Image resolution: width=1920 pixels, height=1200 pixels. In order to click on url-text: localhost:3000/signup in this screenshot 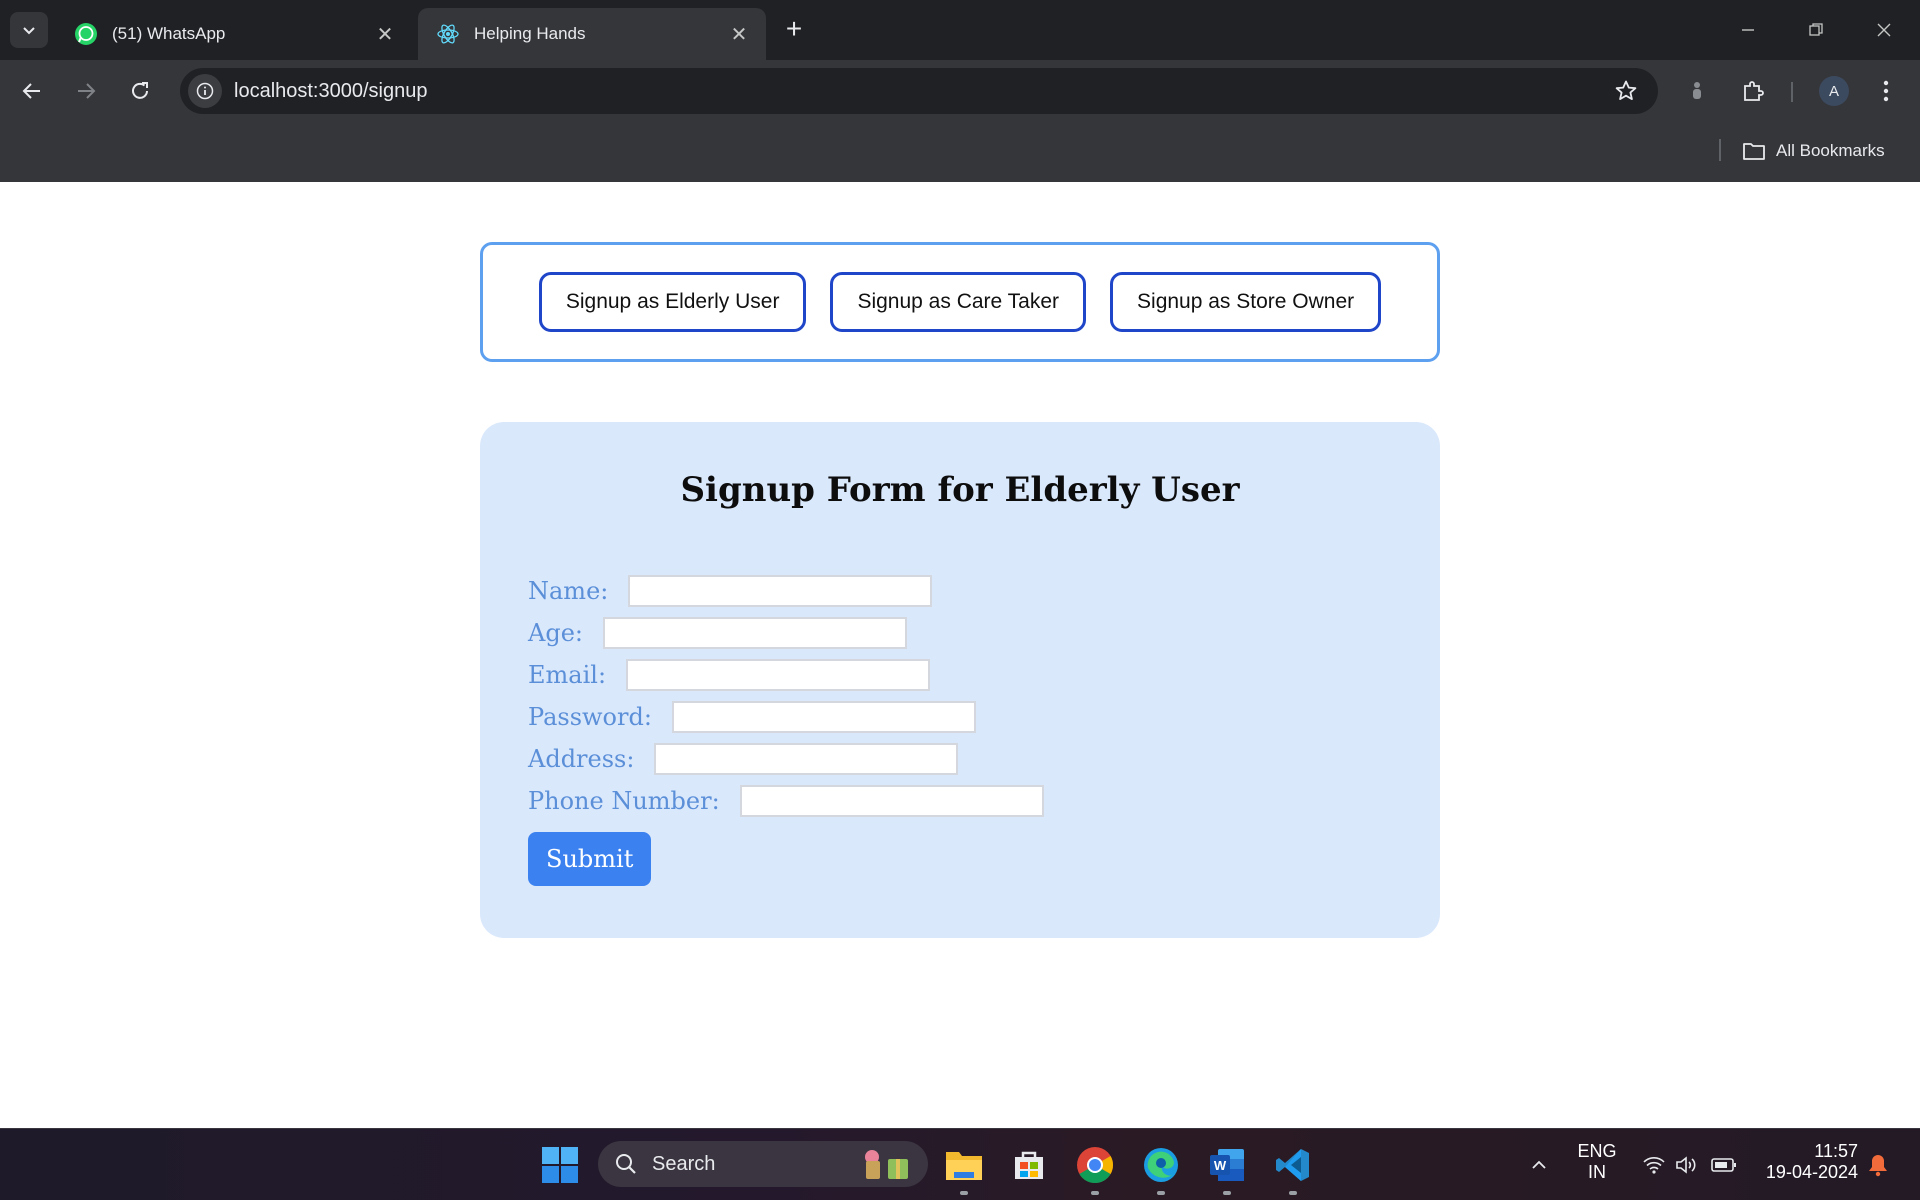, I will do `click(920, 91)`.